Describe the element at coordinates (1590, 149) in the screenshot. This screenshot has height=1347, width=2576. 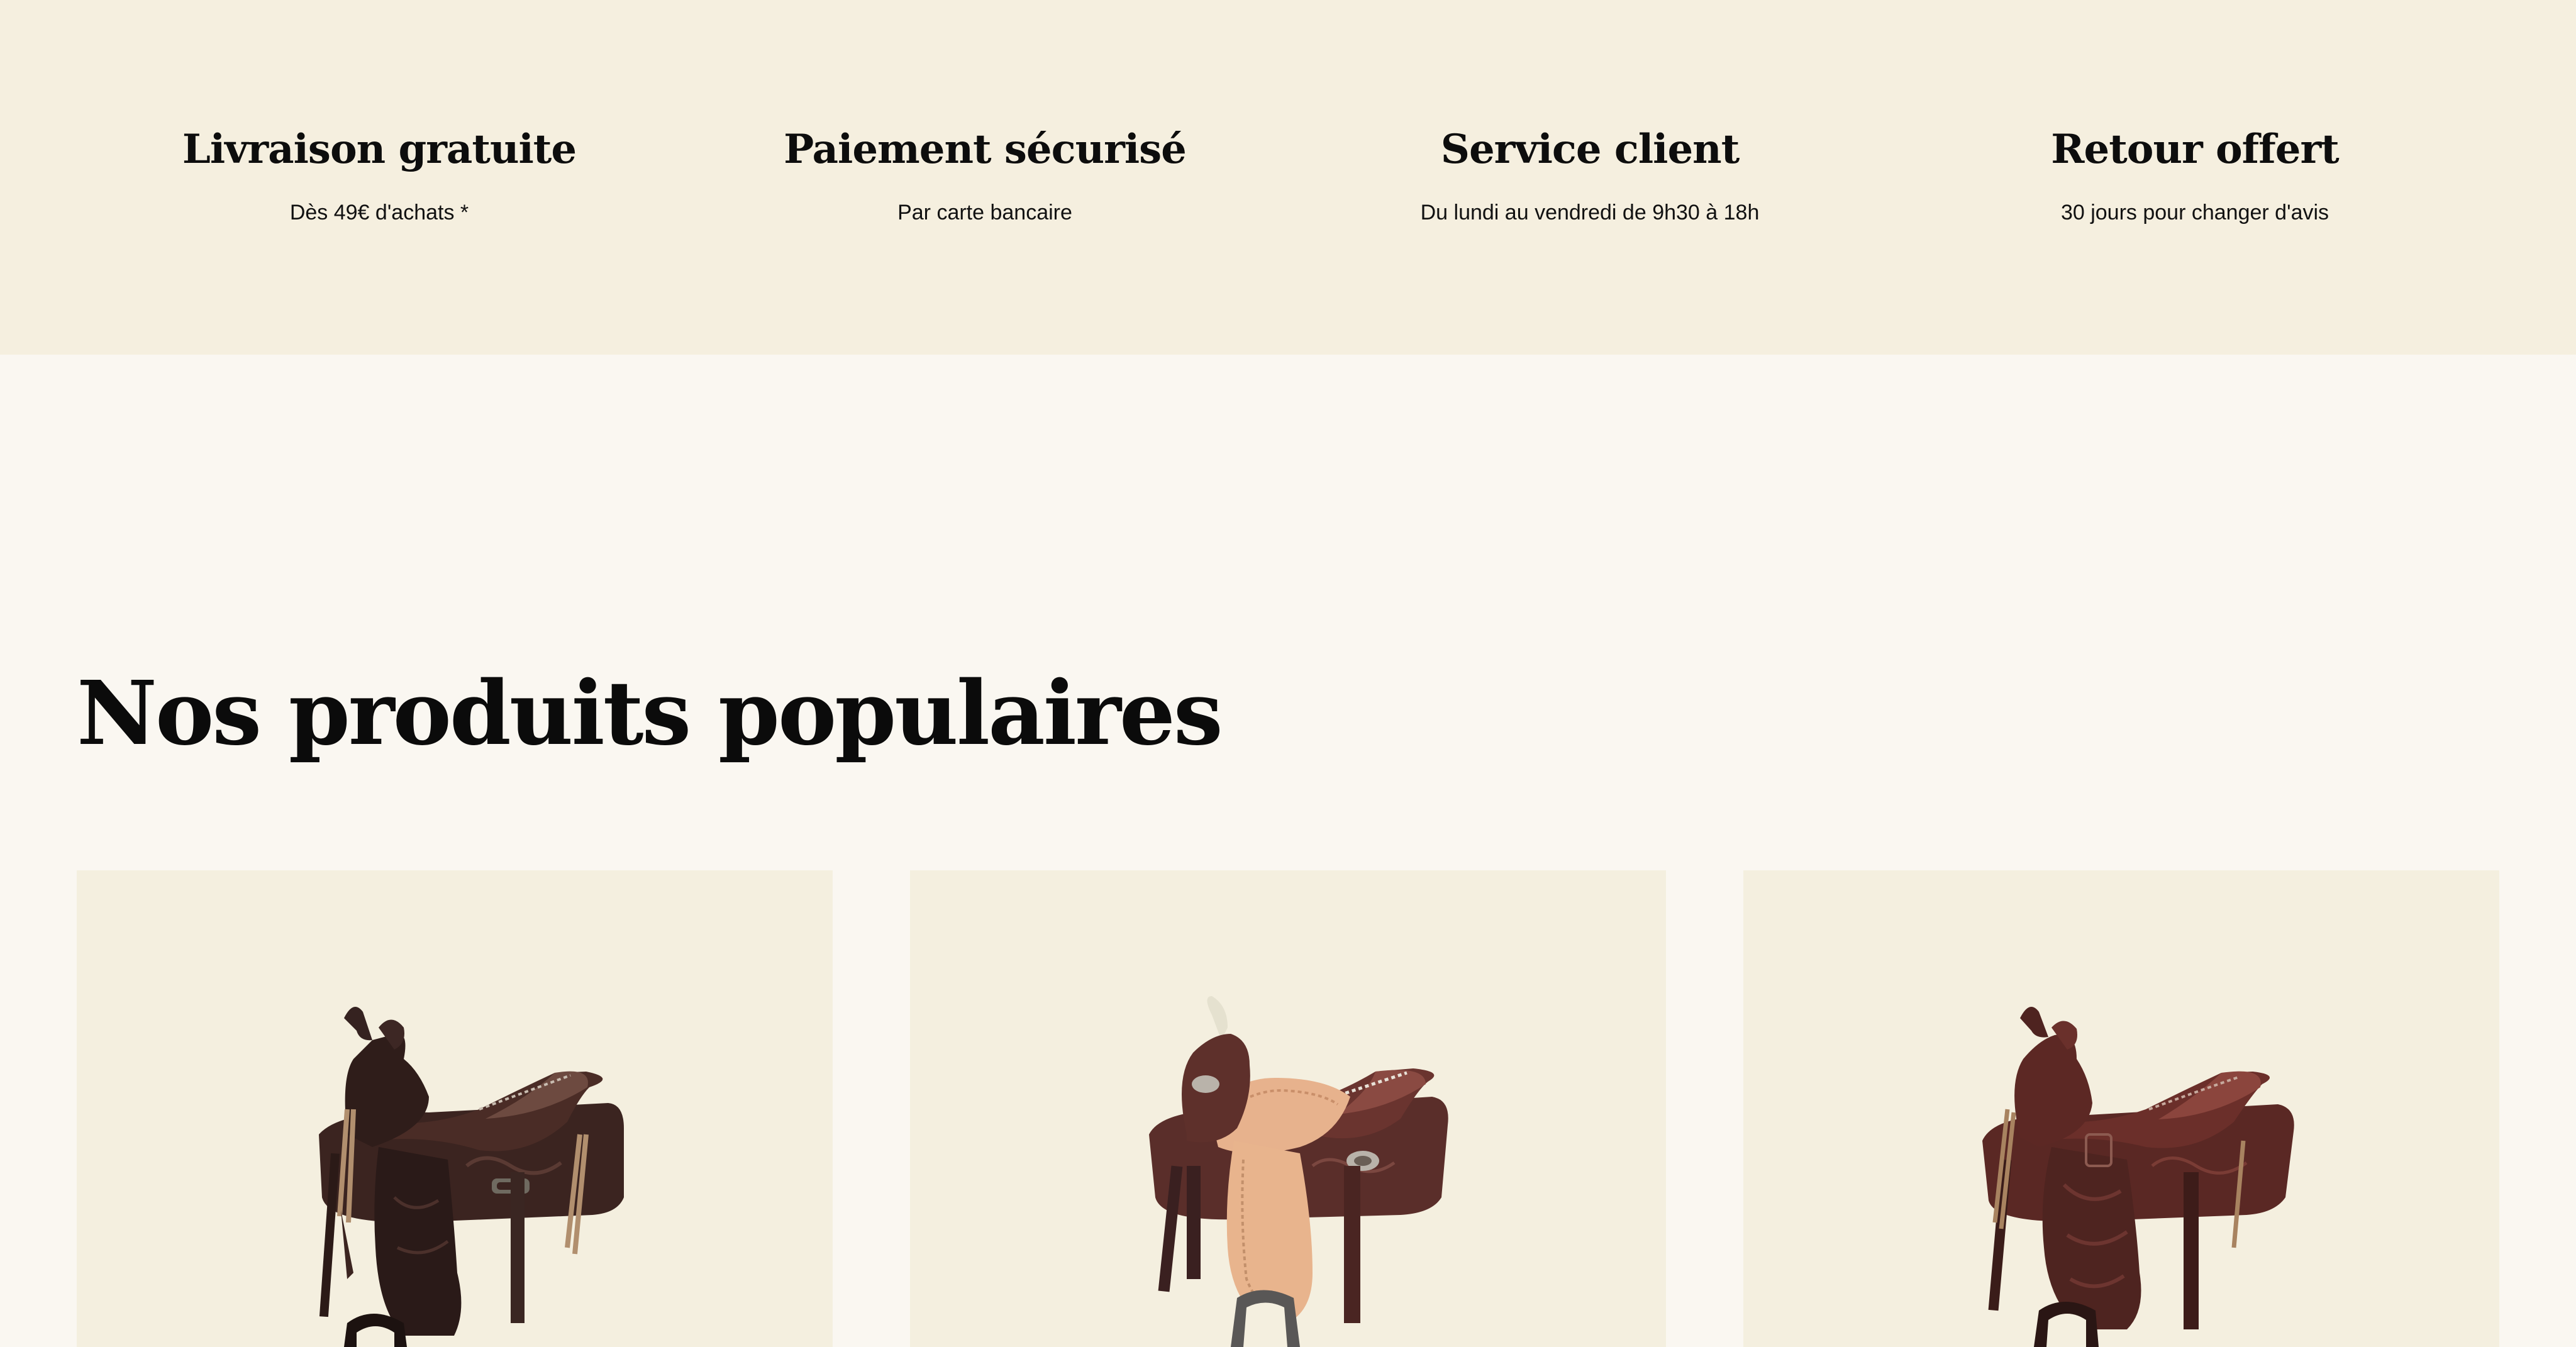
I see `feature-title: Service client` at that location.